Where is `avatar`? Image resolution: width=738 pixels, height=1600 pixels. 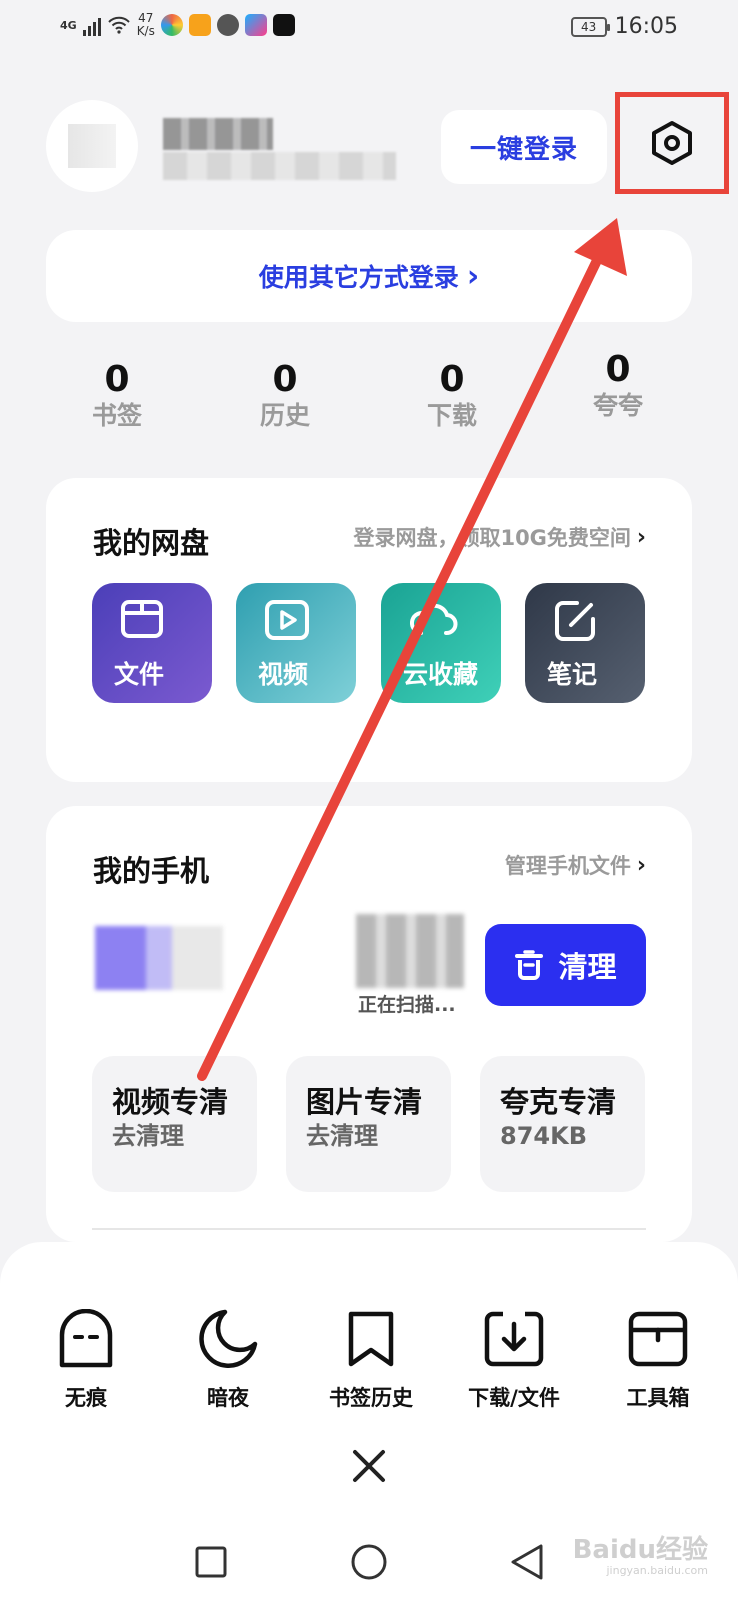 avatar is located at coordinates (92, 146).